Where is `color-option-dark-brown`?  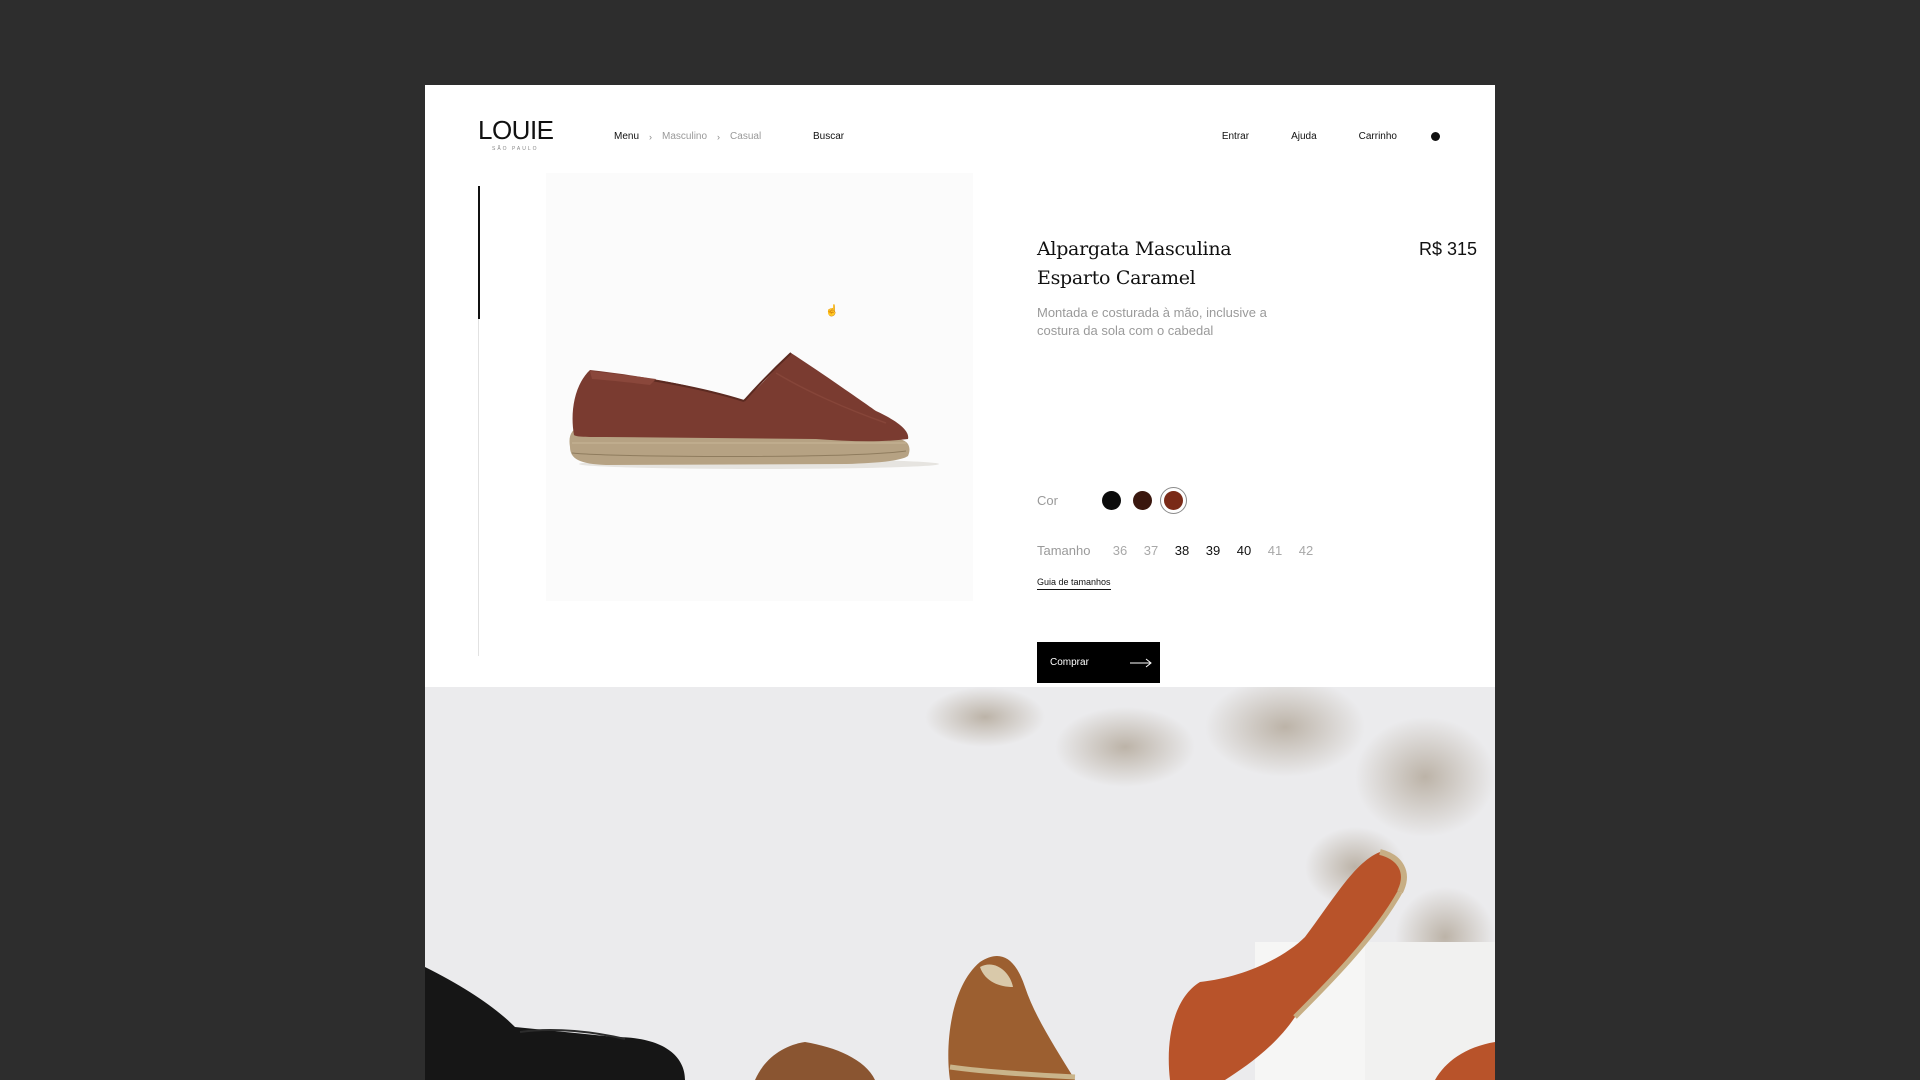 color-option-dark-brown is located at coordinates (1142, 500).